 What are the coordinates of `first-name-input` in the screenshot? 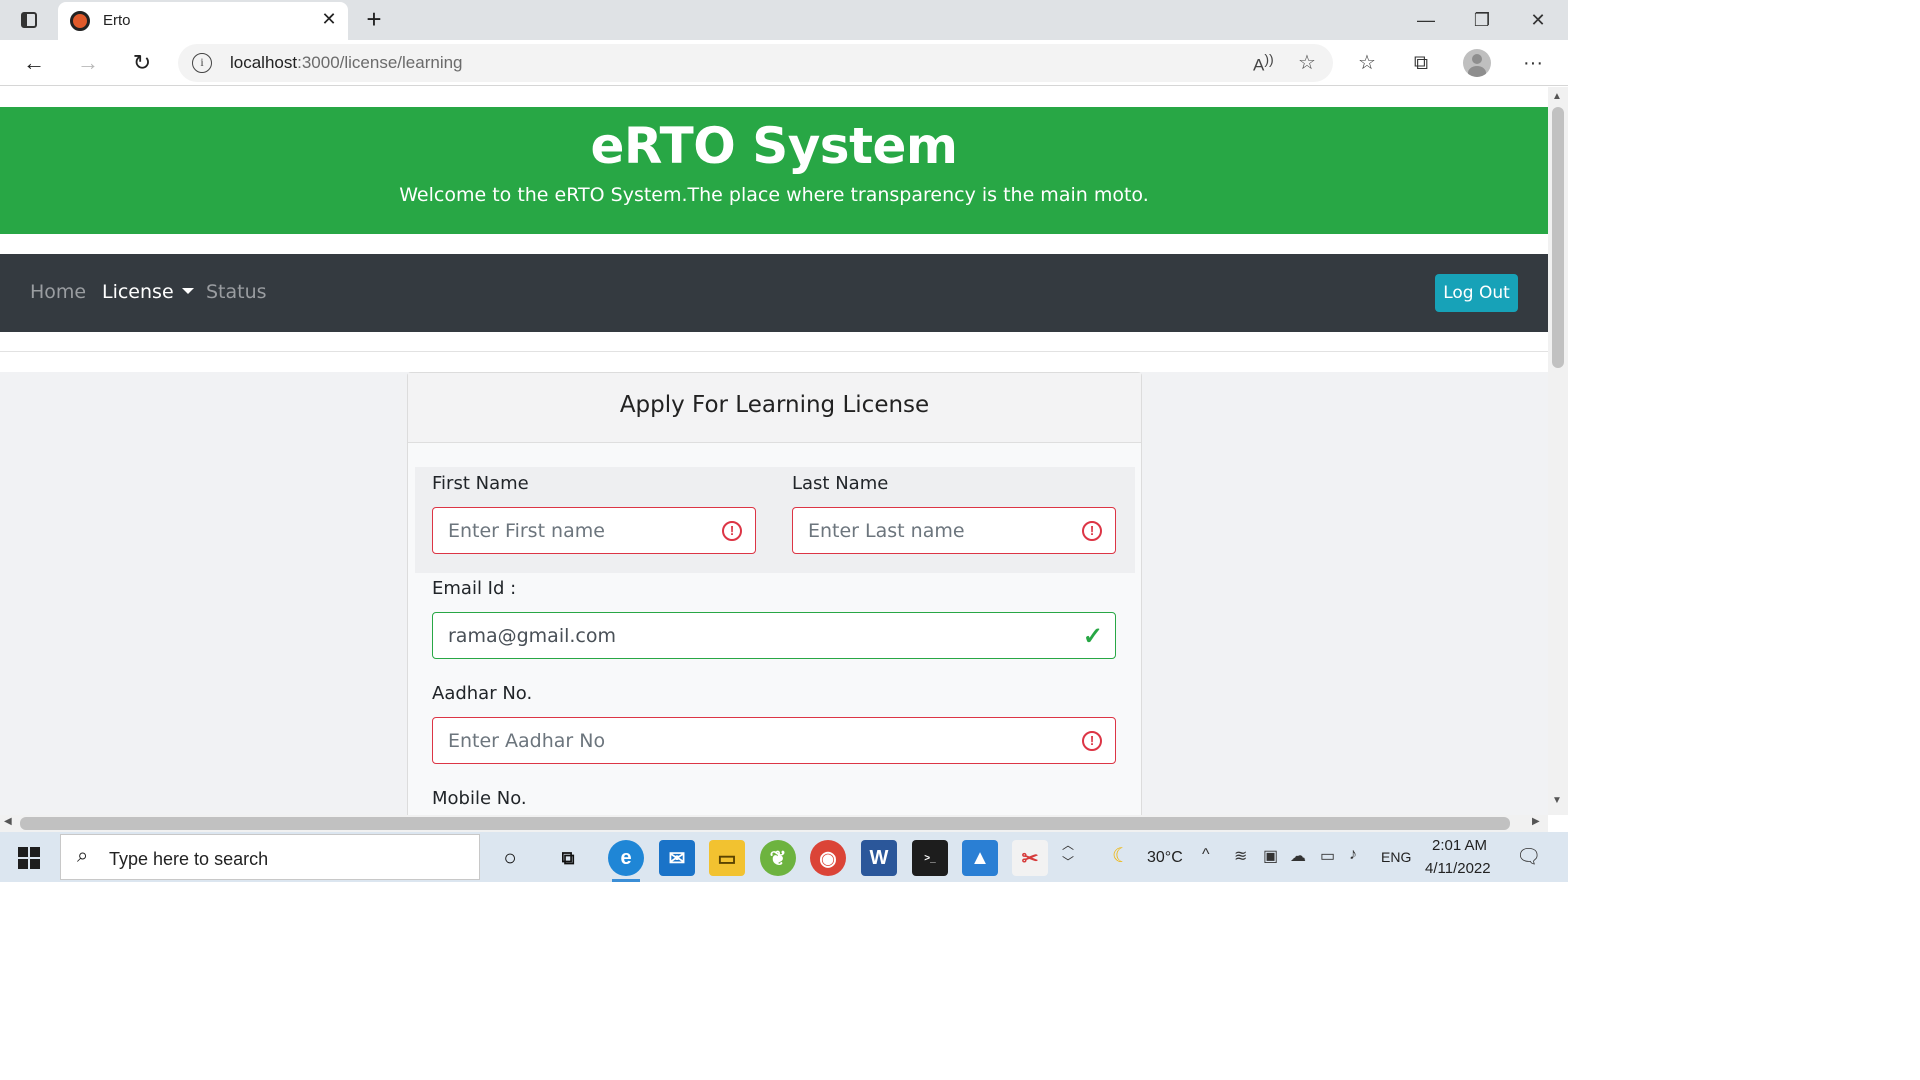 It's located at (594, 530).